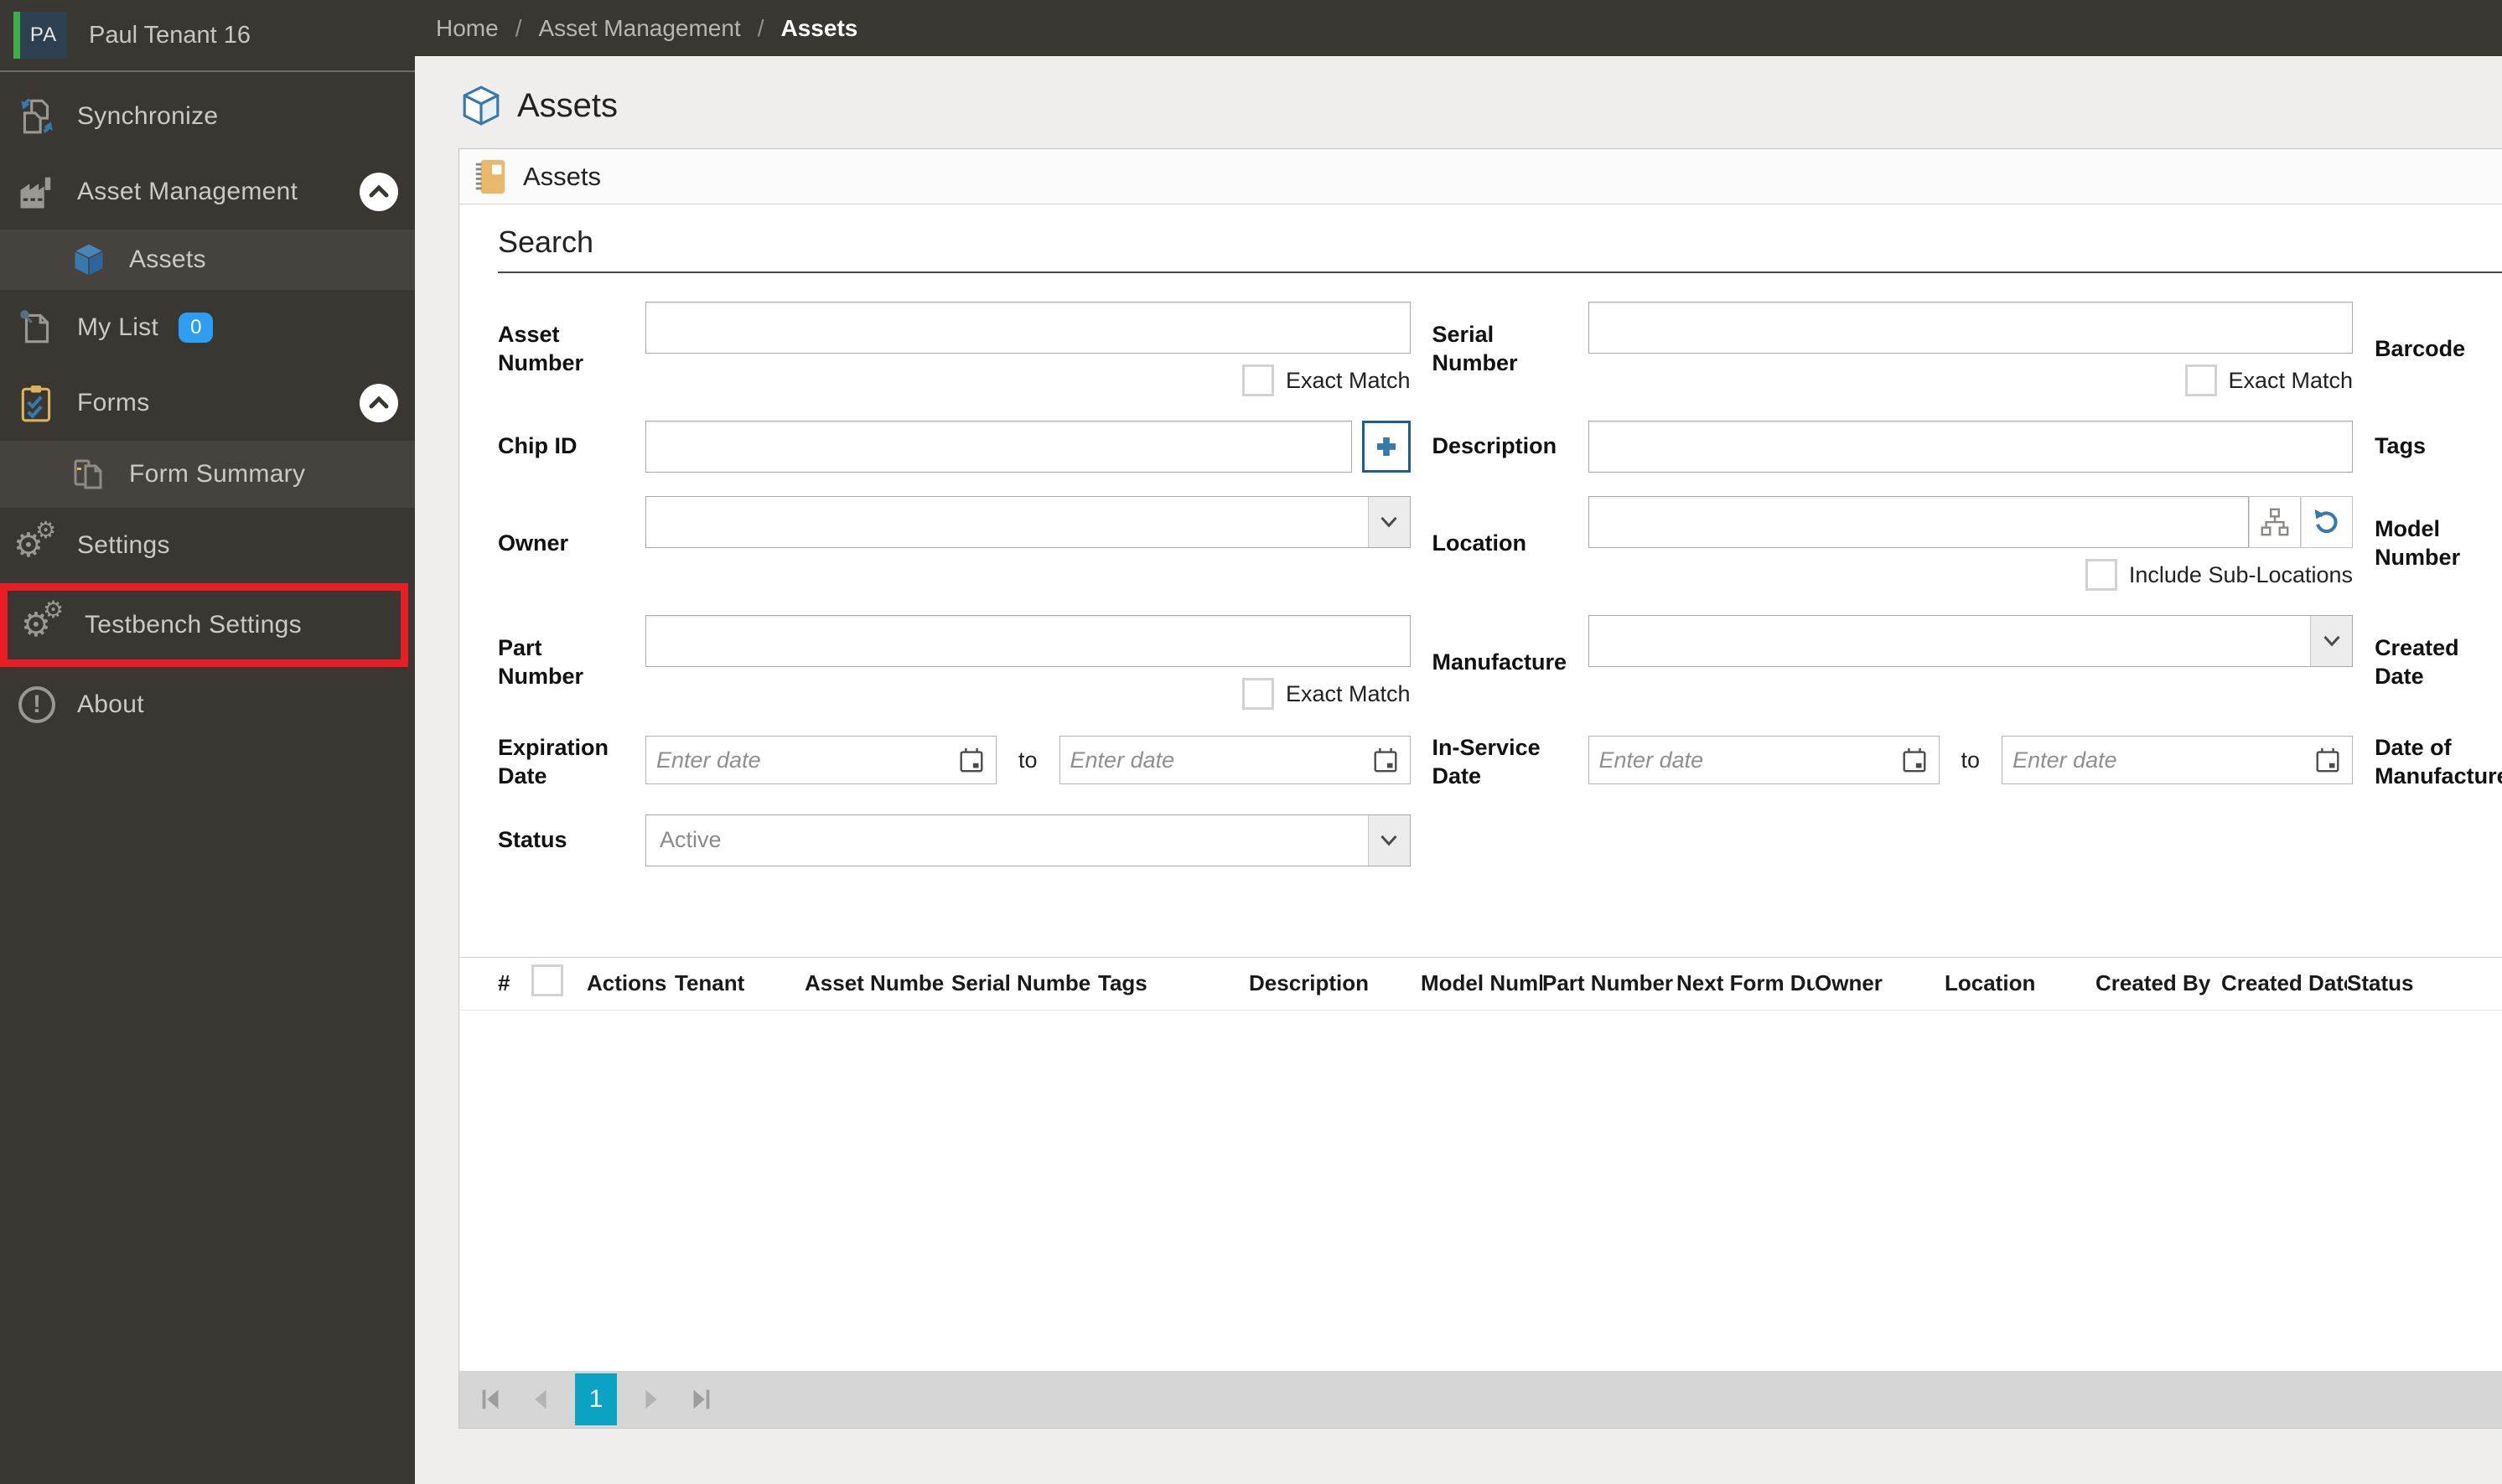 The width and height of the screenshot is (2502, 1484). I want to click on in-service-date-to-input, so click(2163, 760).